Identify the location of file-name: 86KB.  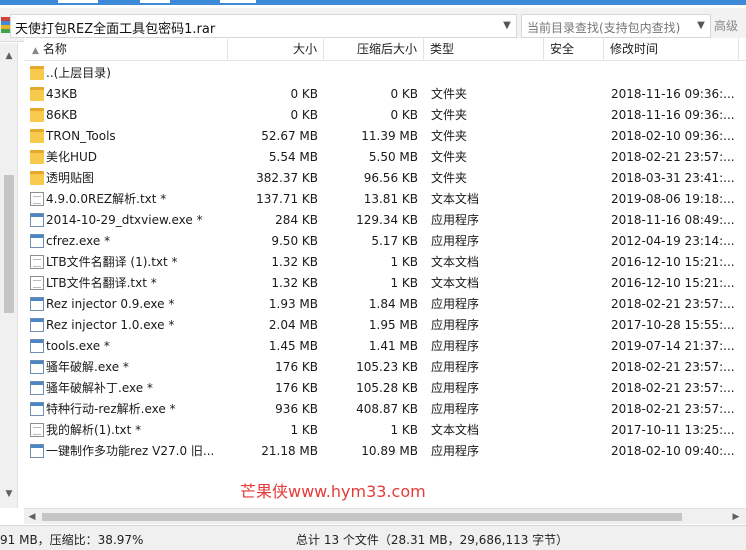
(62, 115).